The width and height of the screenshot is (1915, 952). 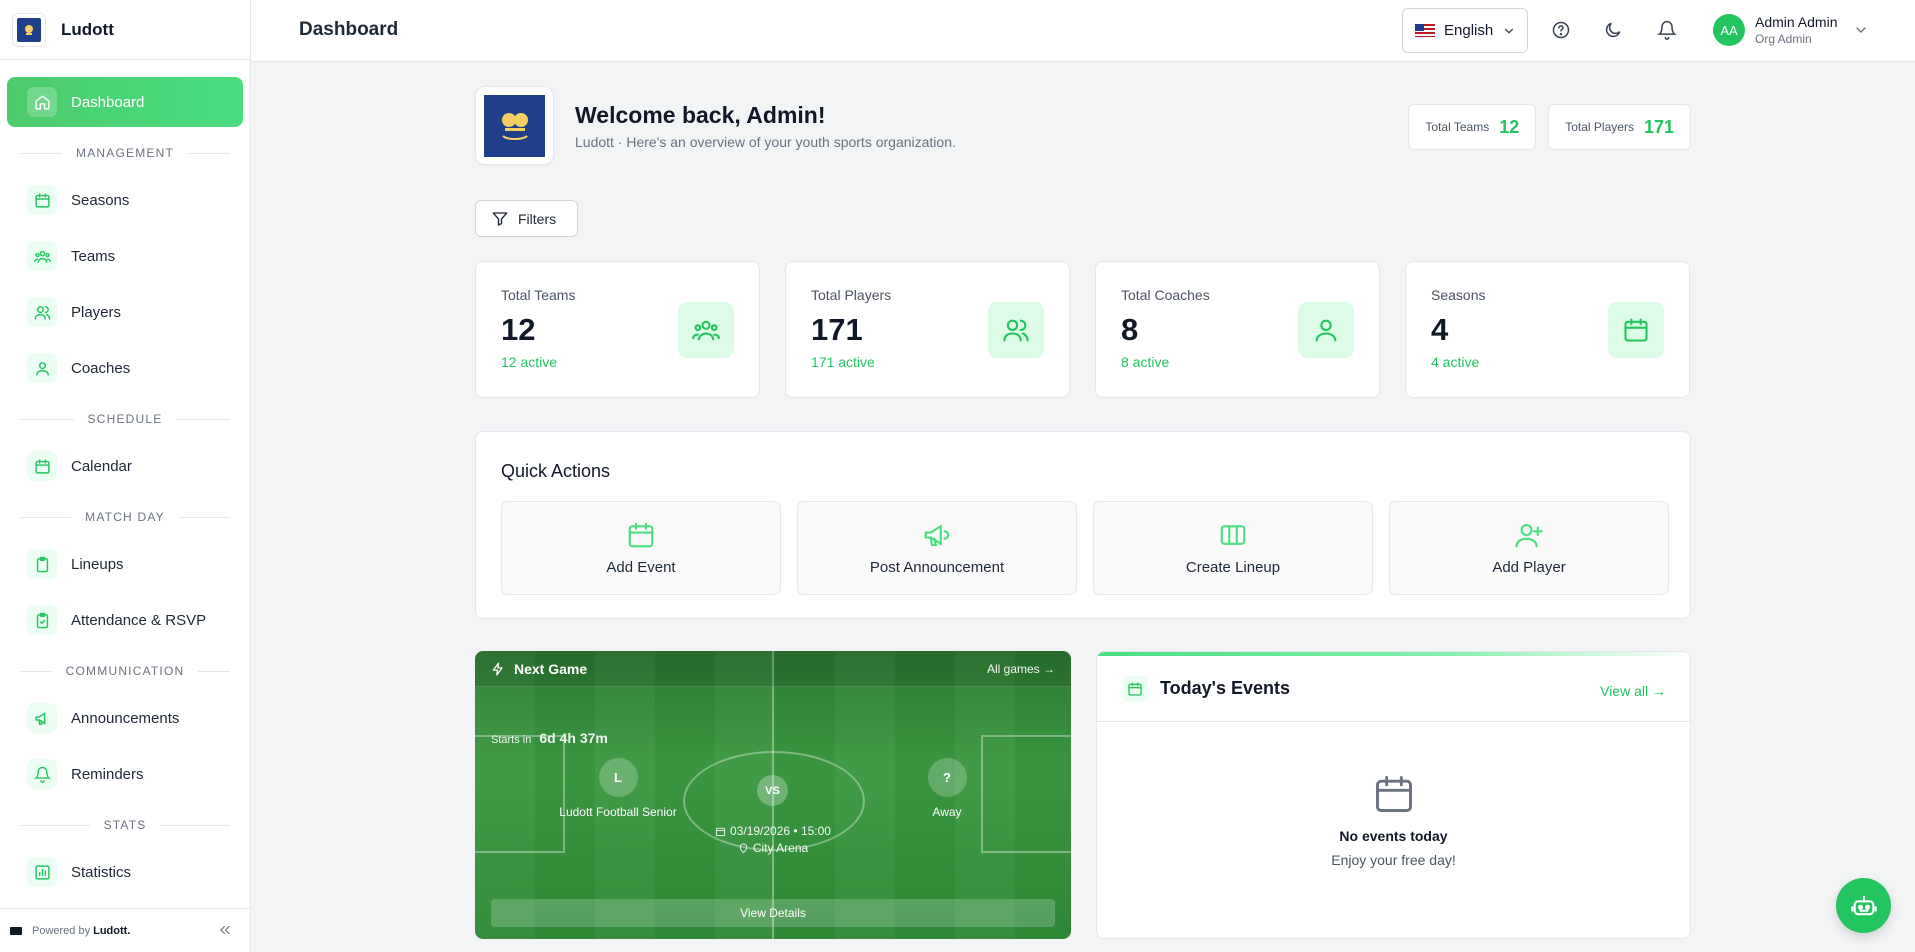 I want to click on sidebar-item-attendance: Attendance & RSVP, so click(x=125, y=620).